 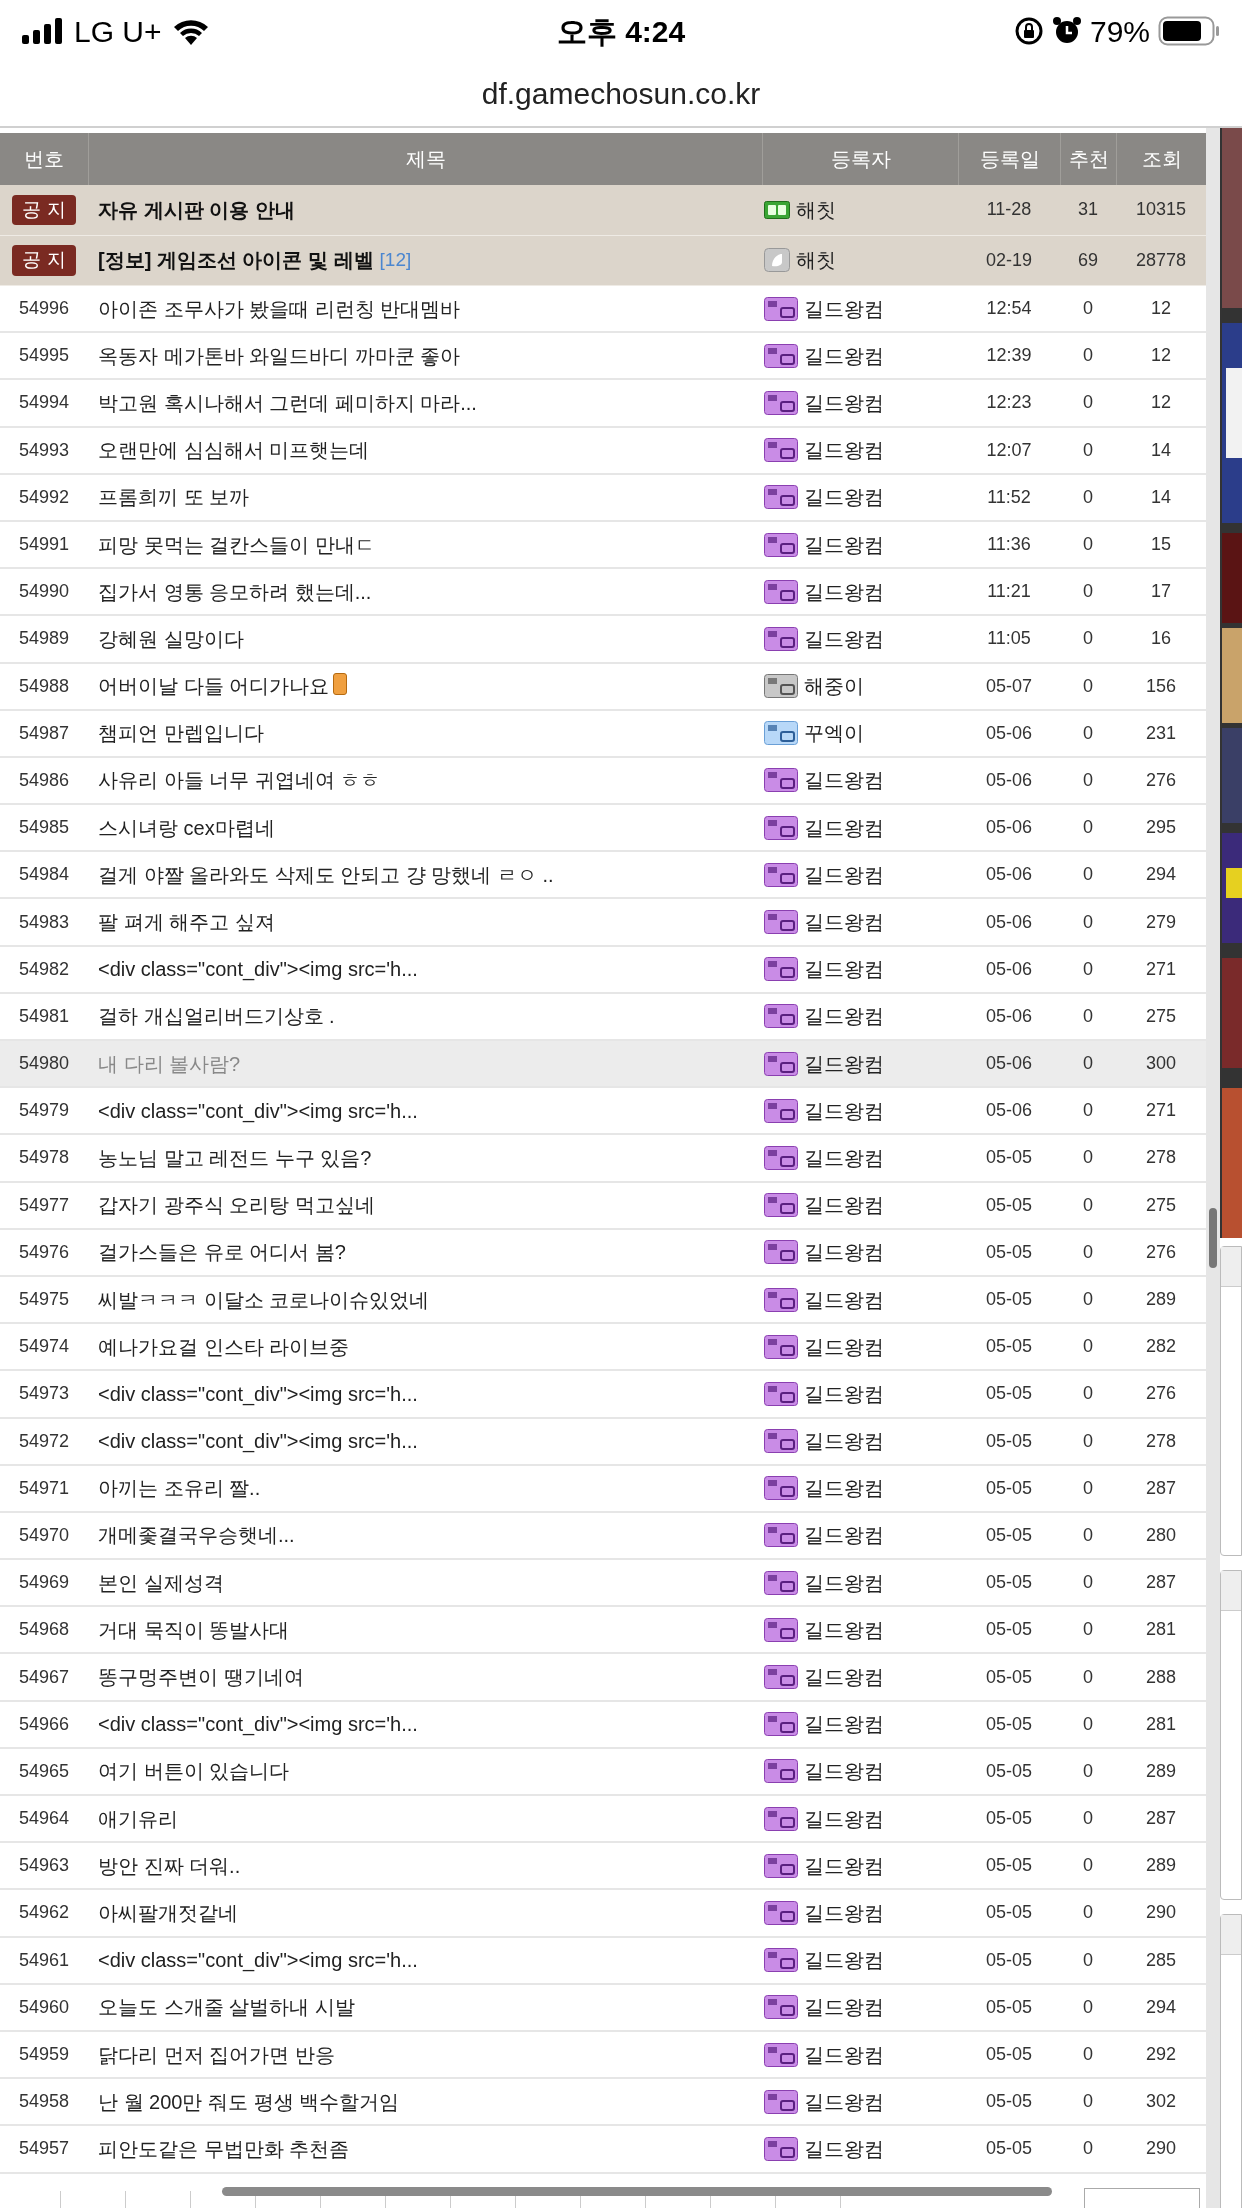 What do you see at coordinates (161, 1582) in the screenshot?
I see `post-title: 본인 실제성격` at bounding box center [161, 1582].